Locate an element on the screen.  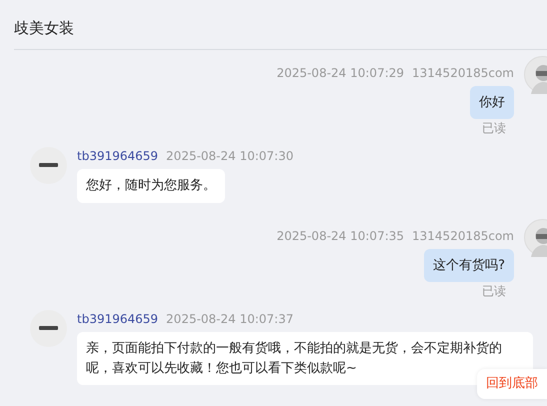
message-bubble: 你好 is located at coordinates (492, 102).